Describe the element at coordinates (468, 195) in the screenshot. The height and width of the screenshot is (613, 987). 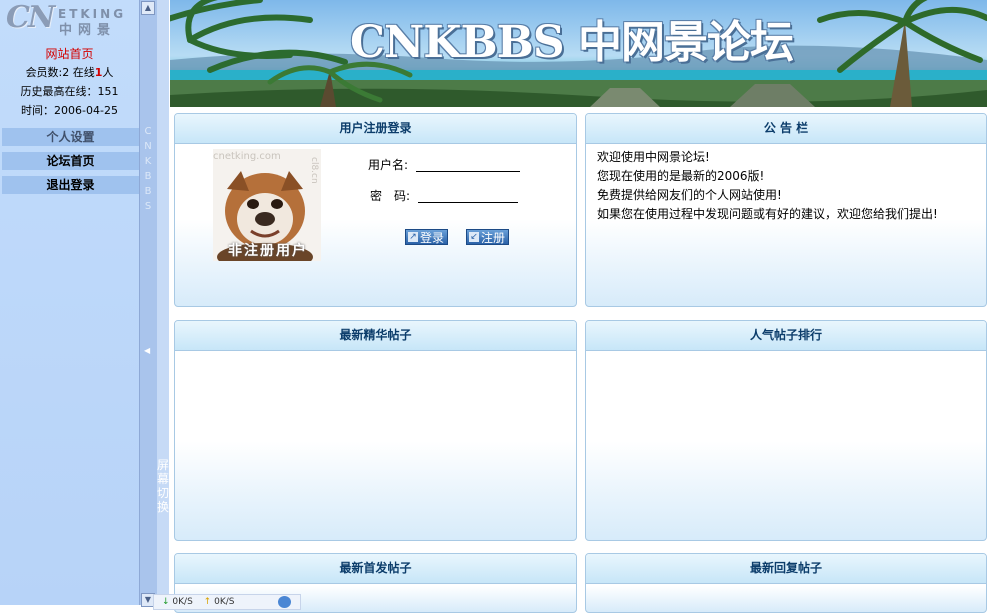
I see `password-input` at that location.